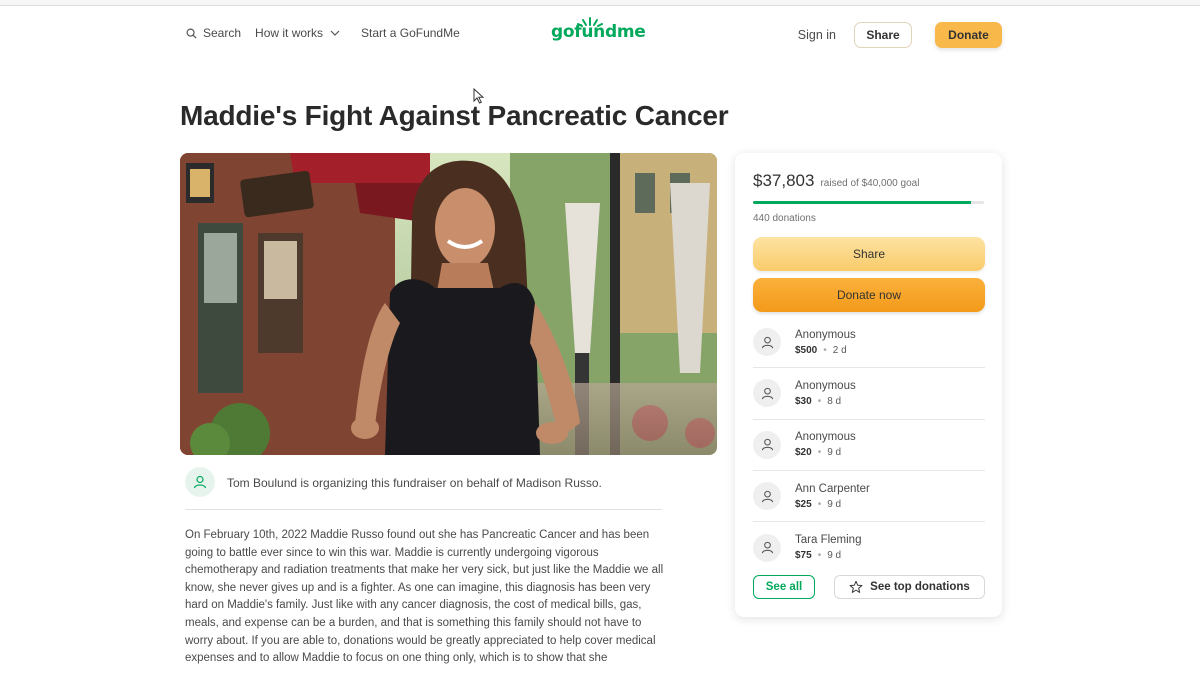 This screenshot has height=674, width=1200. Describe the element at coordinates (803, 556) in the screenshot. I see `donor-amount: $75` at that location.